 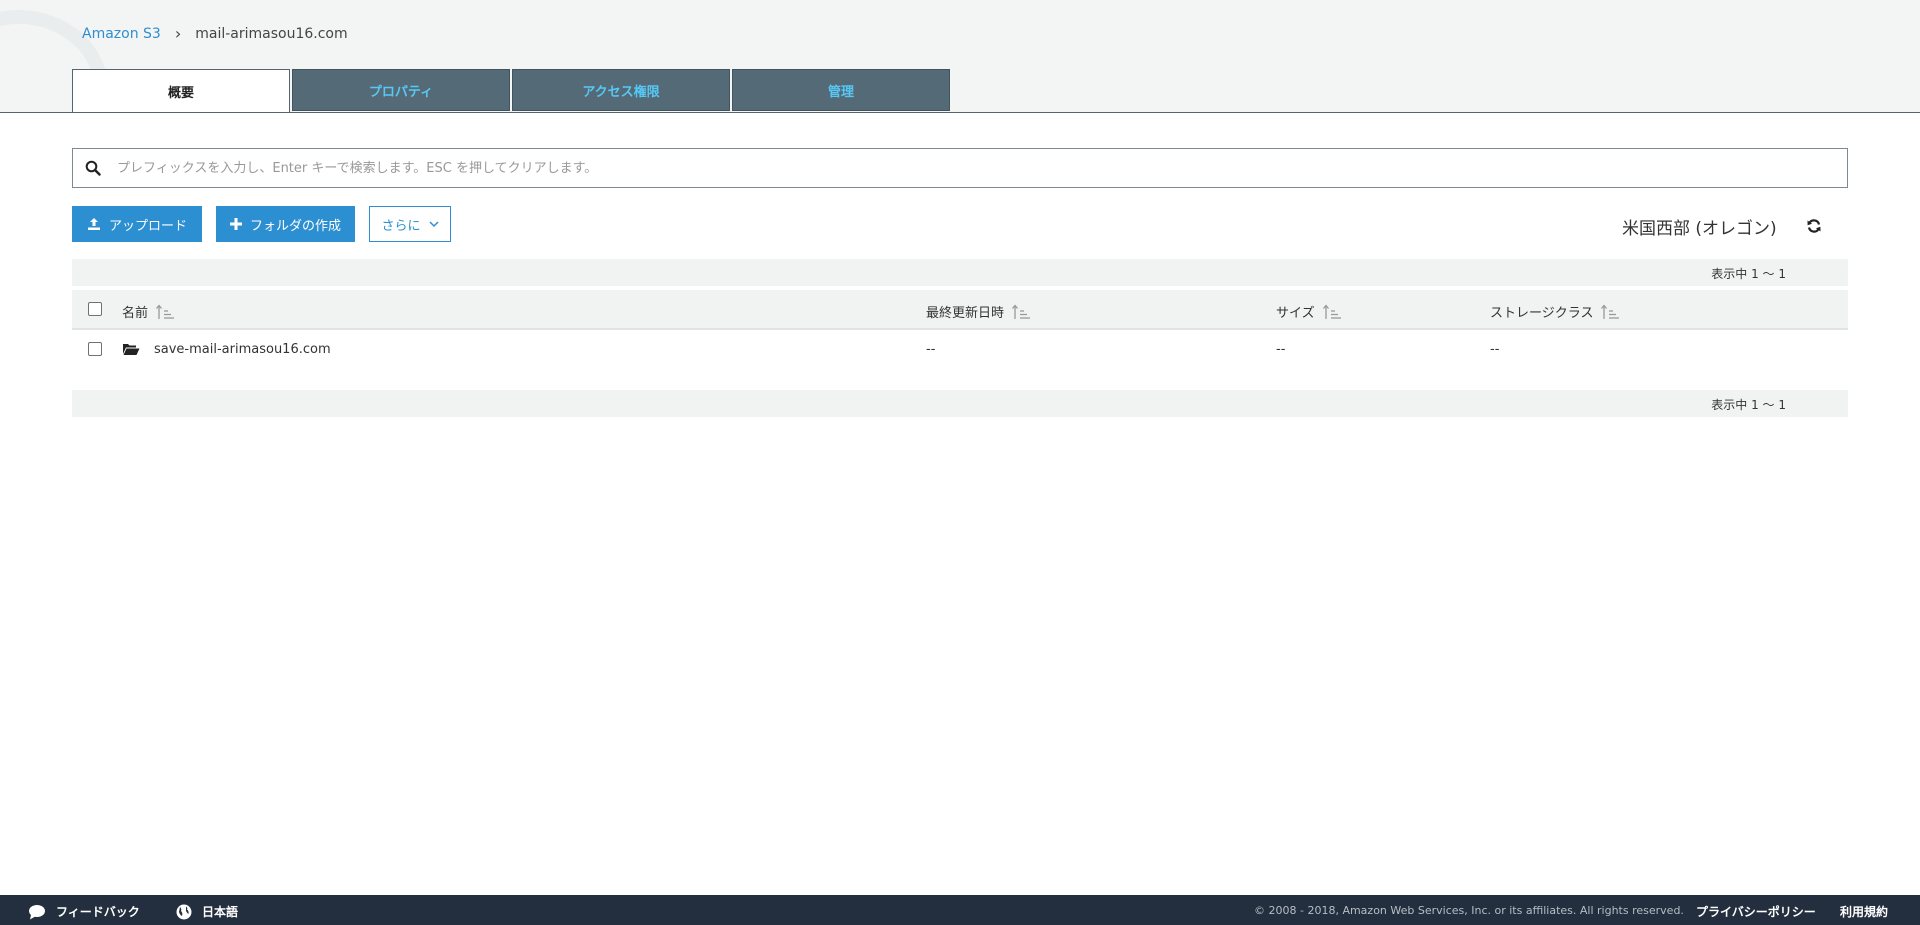 What do you see at coordinates (131, 349) in the screenshot?
I see `folder-open-icon` at bounding box center [131, 349].